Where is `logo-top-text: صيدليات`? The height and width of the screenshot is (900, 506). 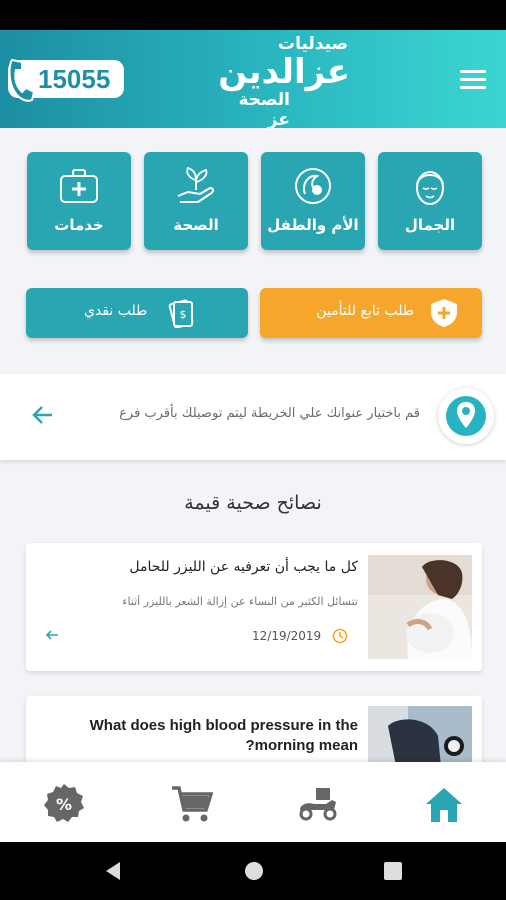
logo-top-text: صيدليات is located at coordinates (313, 44).